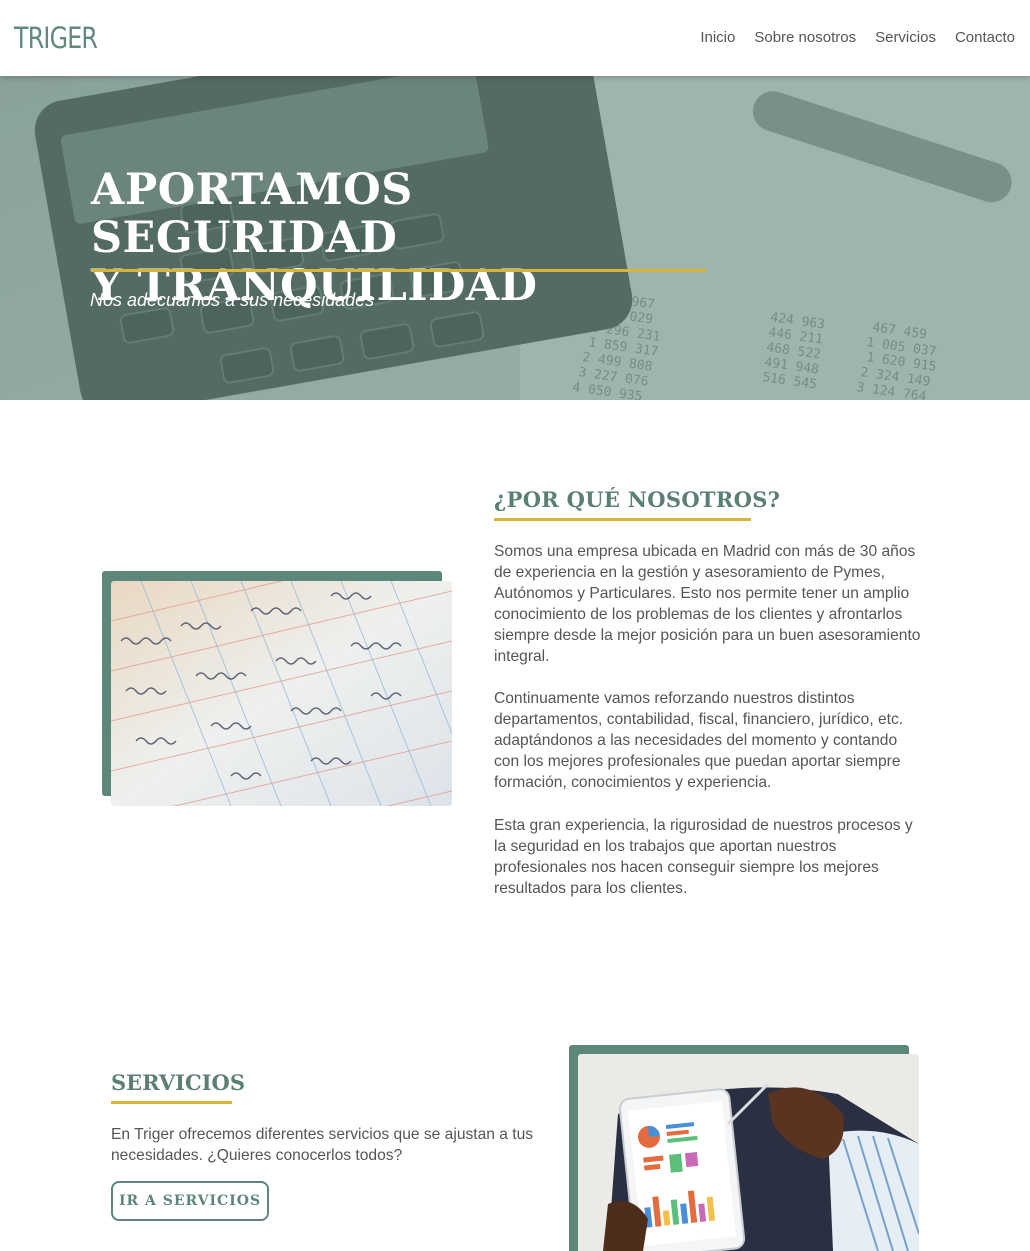 This screenshot has height=1251, width=1030. I want to click on go-to-services-button: IR A SERVICIOS, so click(190, 1201).